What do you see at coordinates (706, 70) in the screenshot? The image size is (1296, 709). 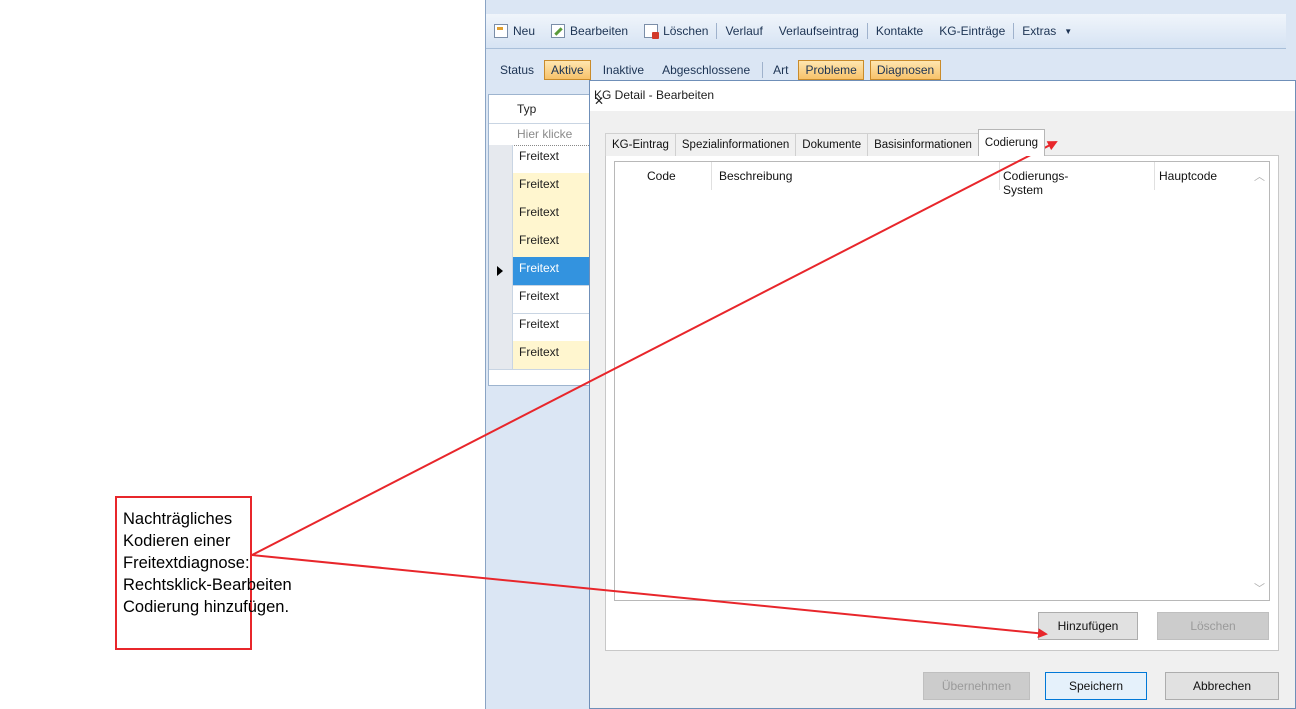 I see `filter-abgeschlossene: Abgeschlossene` at bounding box center [706, 70].